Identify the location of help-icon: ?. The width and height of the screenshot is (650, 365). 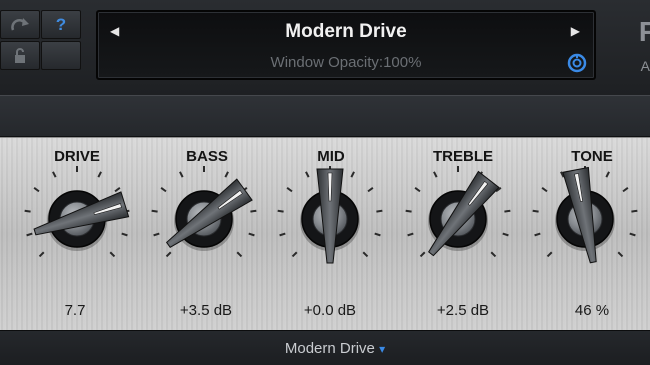
(61, 24).